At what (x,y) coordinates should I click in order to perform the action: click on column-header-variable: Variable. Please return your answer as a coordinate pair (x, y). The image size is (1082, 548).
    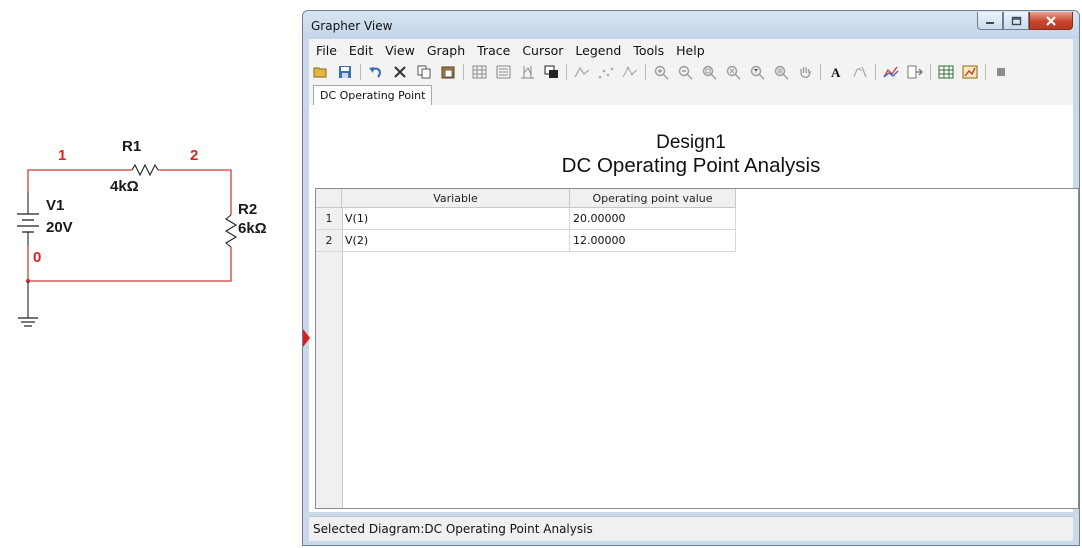
    Looking at the image, I should click on (456, 198).